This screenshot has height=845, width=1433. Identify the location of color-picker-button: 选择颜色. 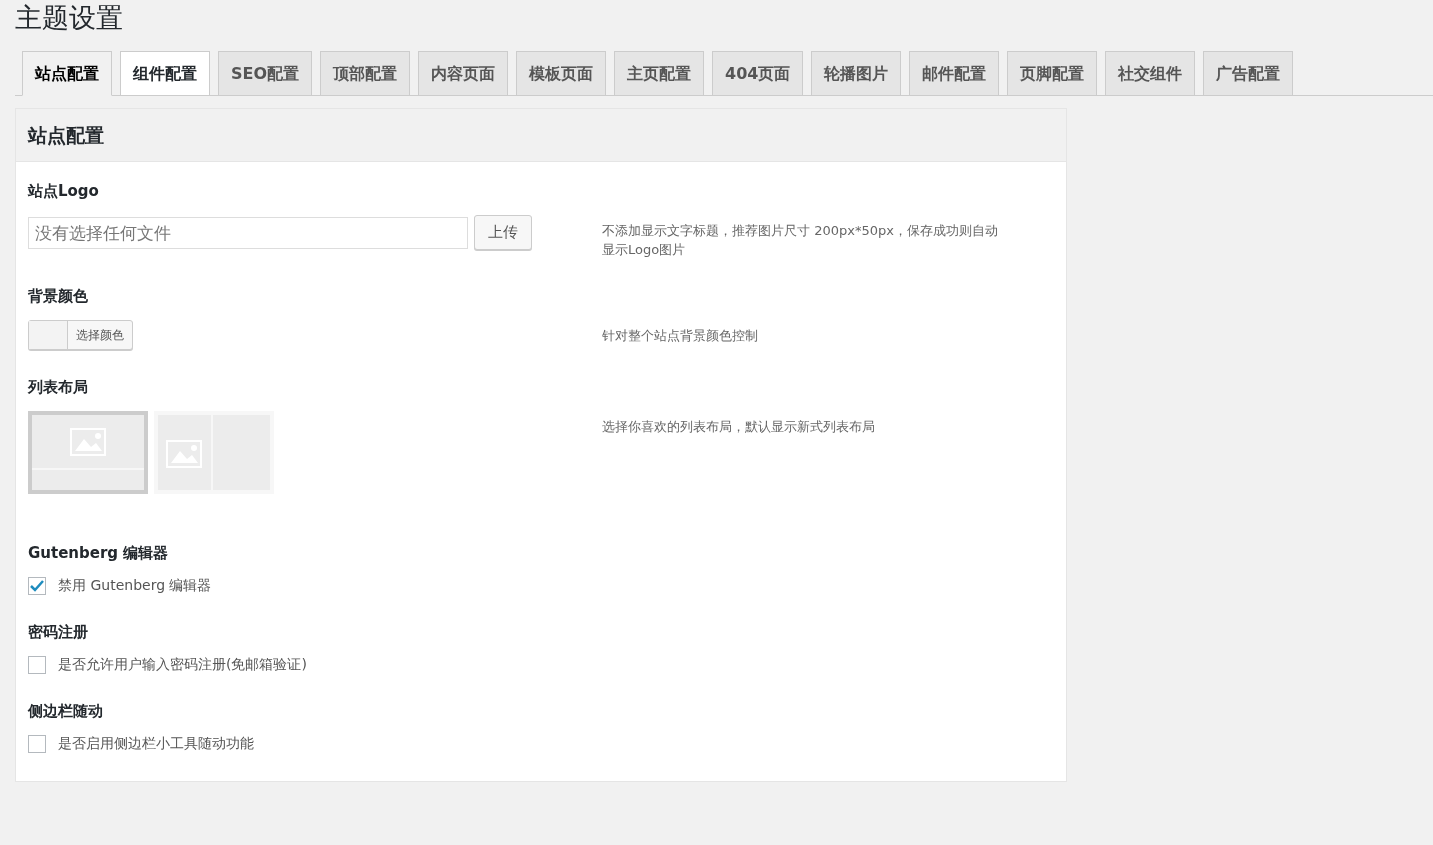
(80, 335).